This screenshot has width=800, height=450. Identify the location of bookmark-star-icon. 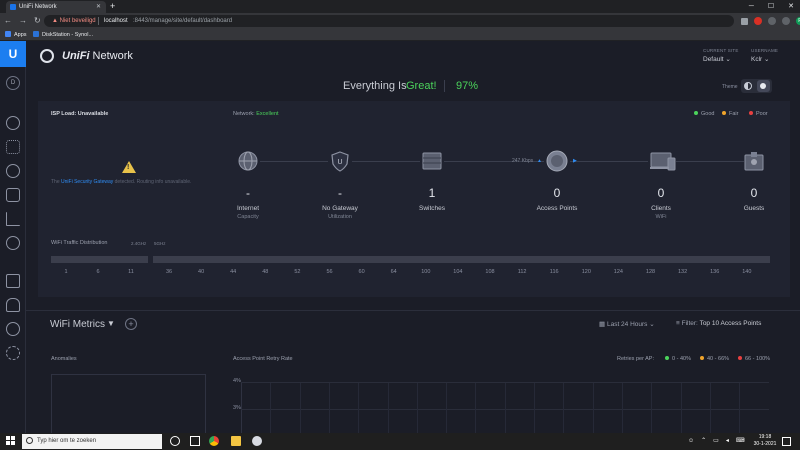
(744, 21).